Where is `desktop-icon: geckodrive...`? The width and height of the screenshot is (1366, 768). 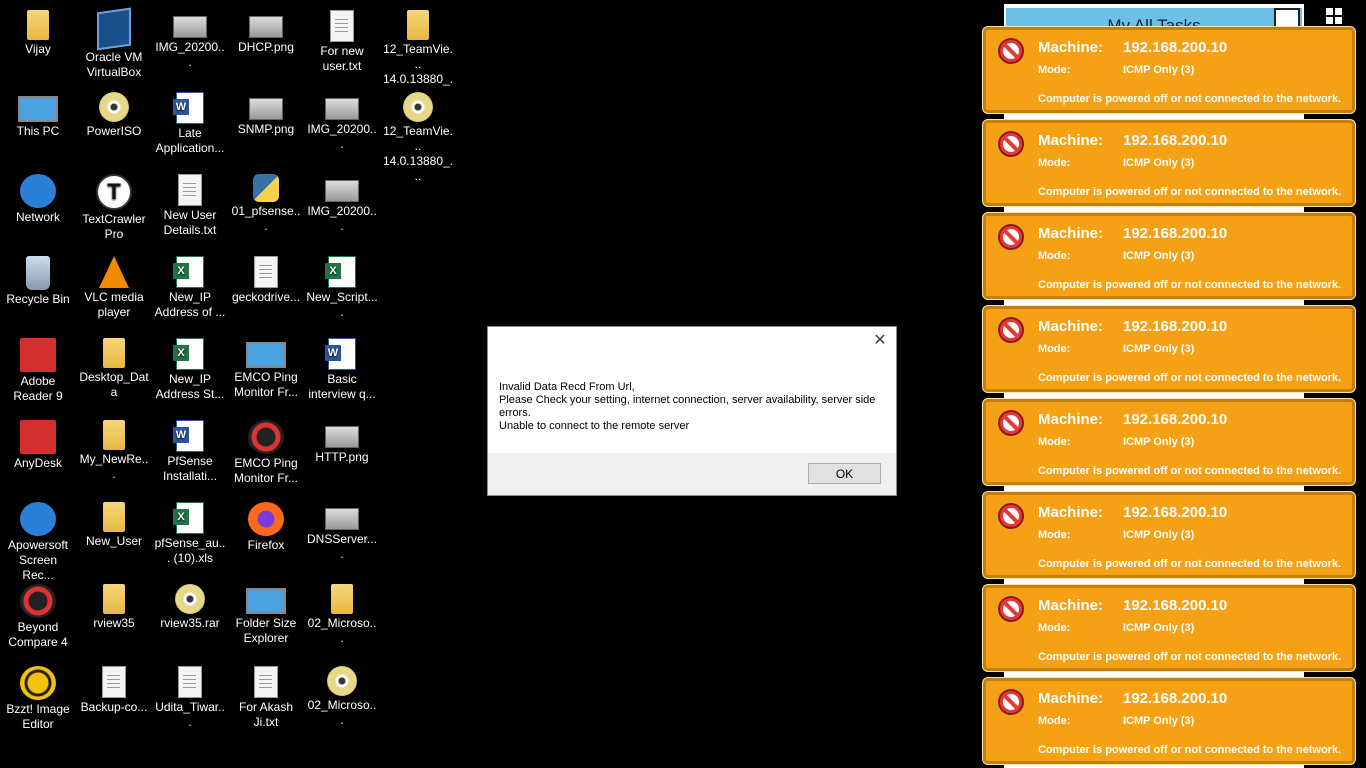
desktop-icon: geckodrive... is located at coordinates (266, 288).